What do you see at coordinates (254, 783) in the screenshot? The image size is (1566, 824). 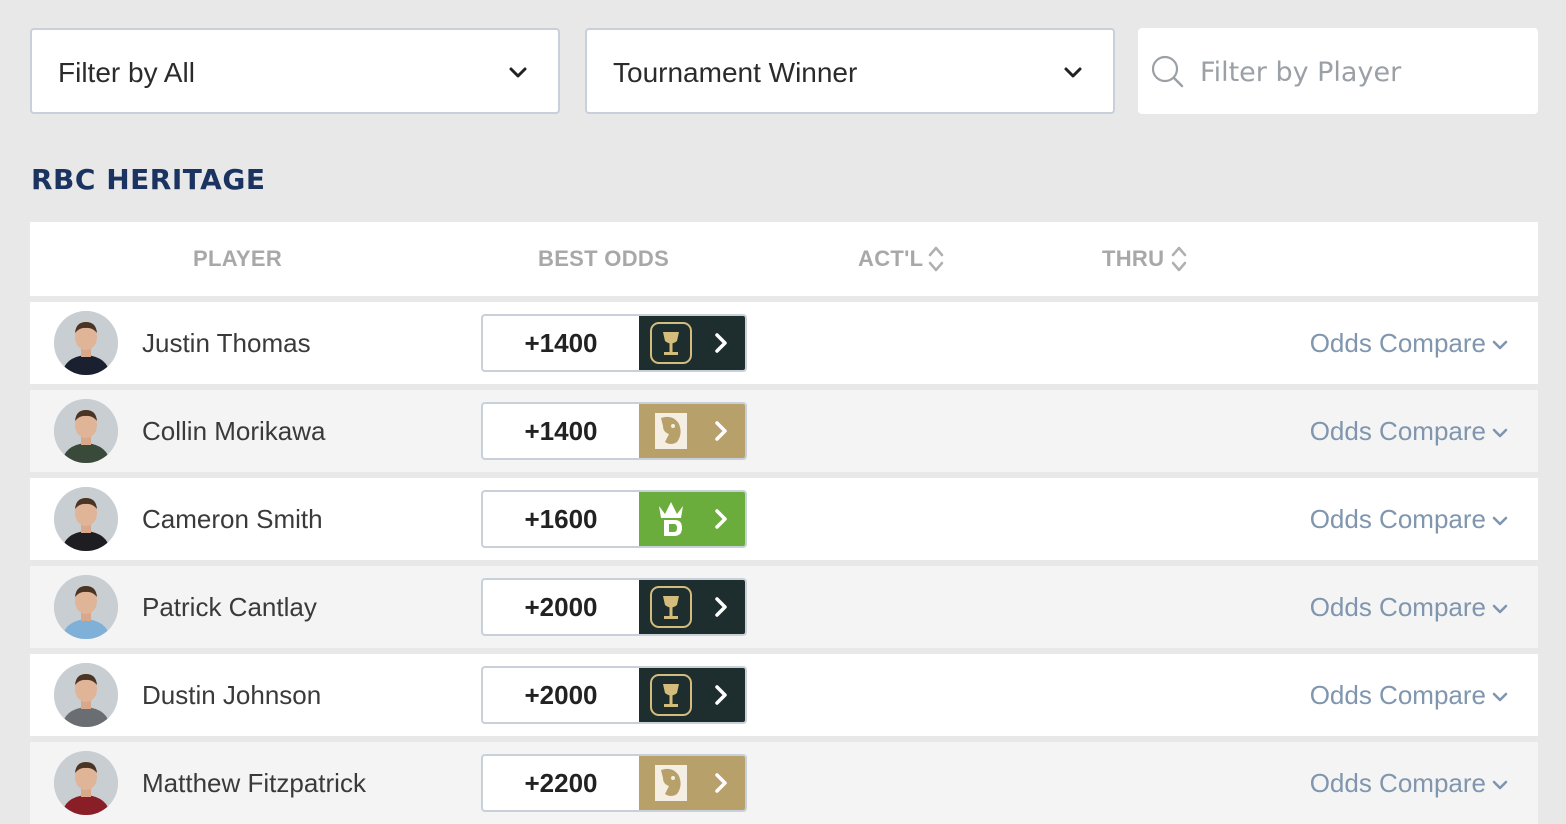 I see `player-name: Matthew Fitzpatrick` at bounding box center [254, 783].